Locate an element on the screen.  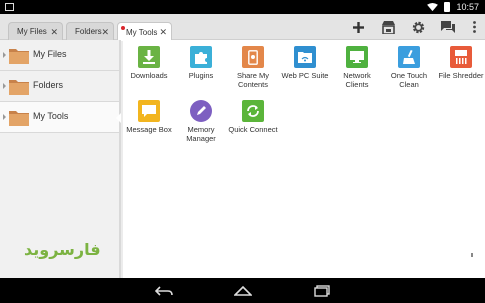
recents-icon is located at coordinates (321, 290).